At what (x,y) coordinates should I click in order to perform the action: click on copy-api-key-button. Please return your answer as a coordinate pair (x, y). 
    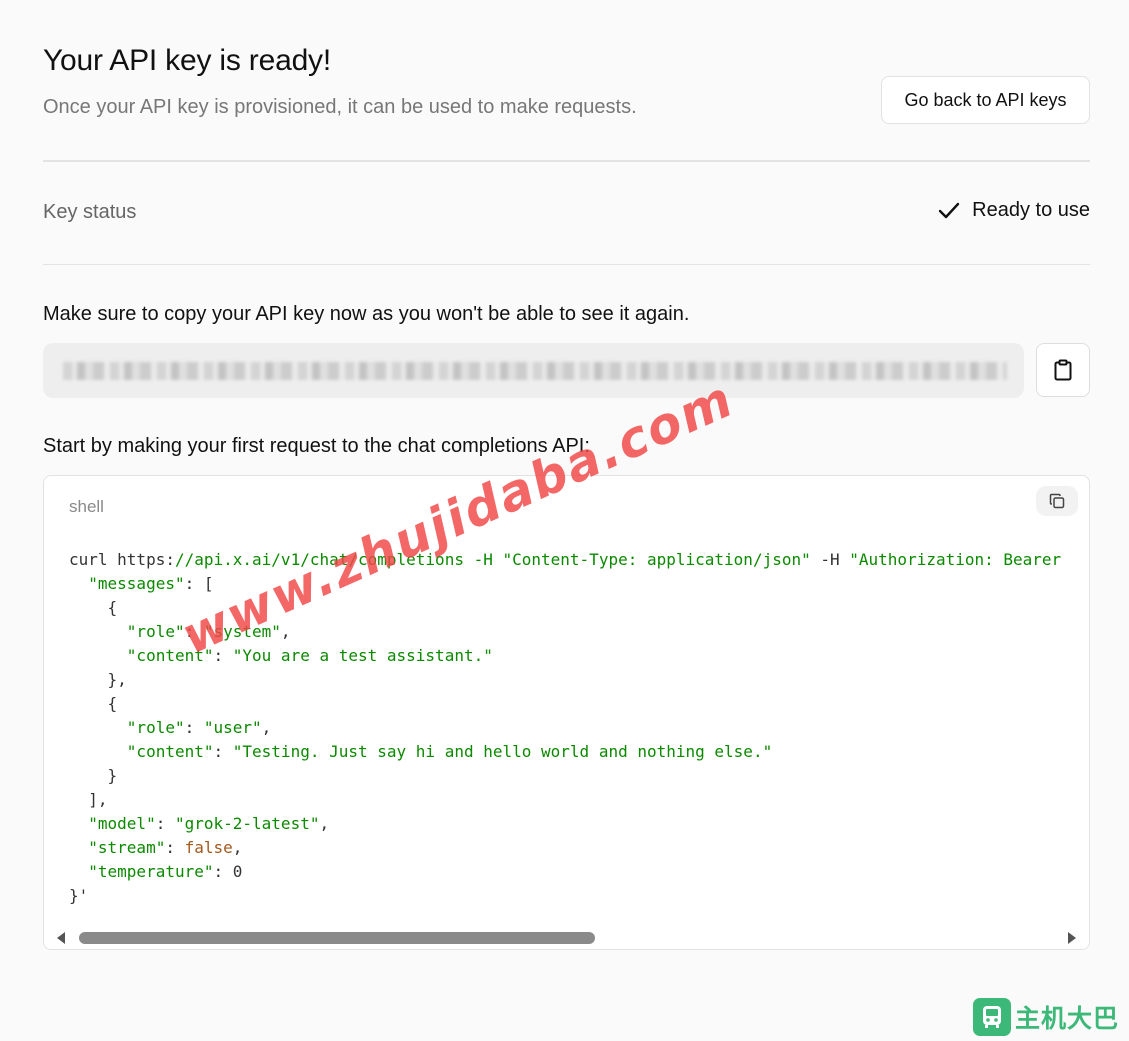
    Looking at the image, I should click on (1063, 370).